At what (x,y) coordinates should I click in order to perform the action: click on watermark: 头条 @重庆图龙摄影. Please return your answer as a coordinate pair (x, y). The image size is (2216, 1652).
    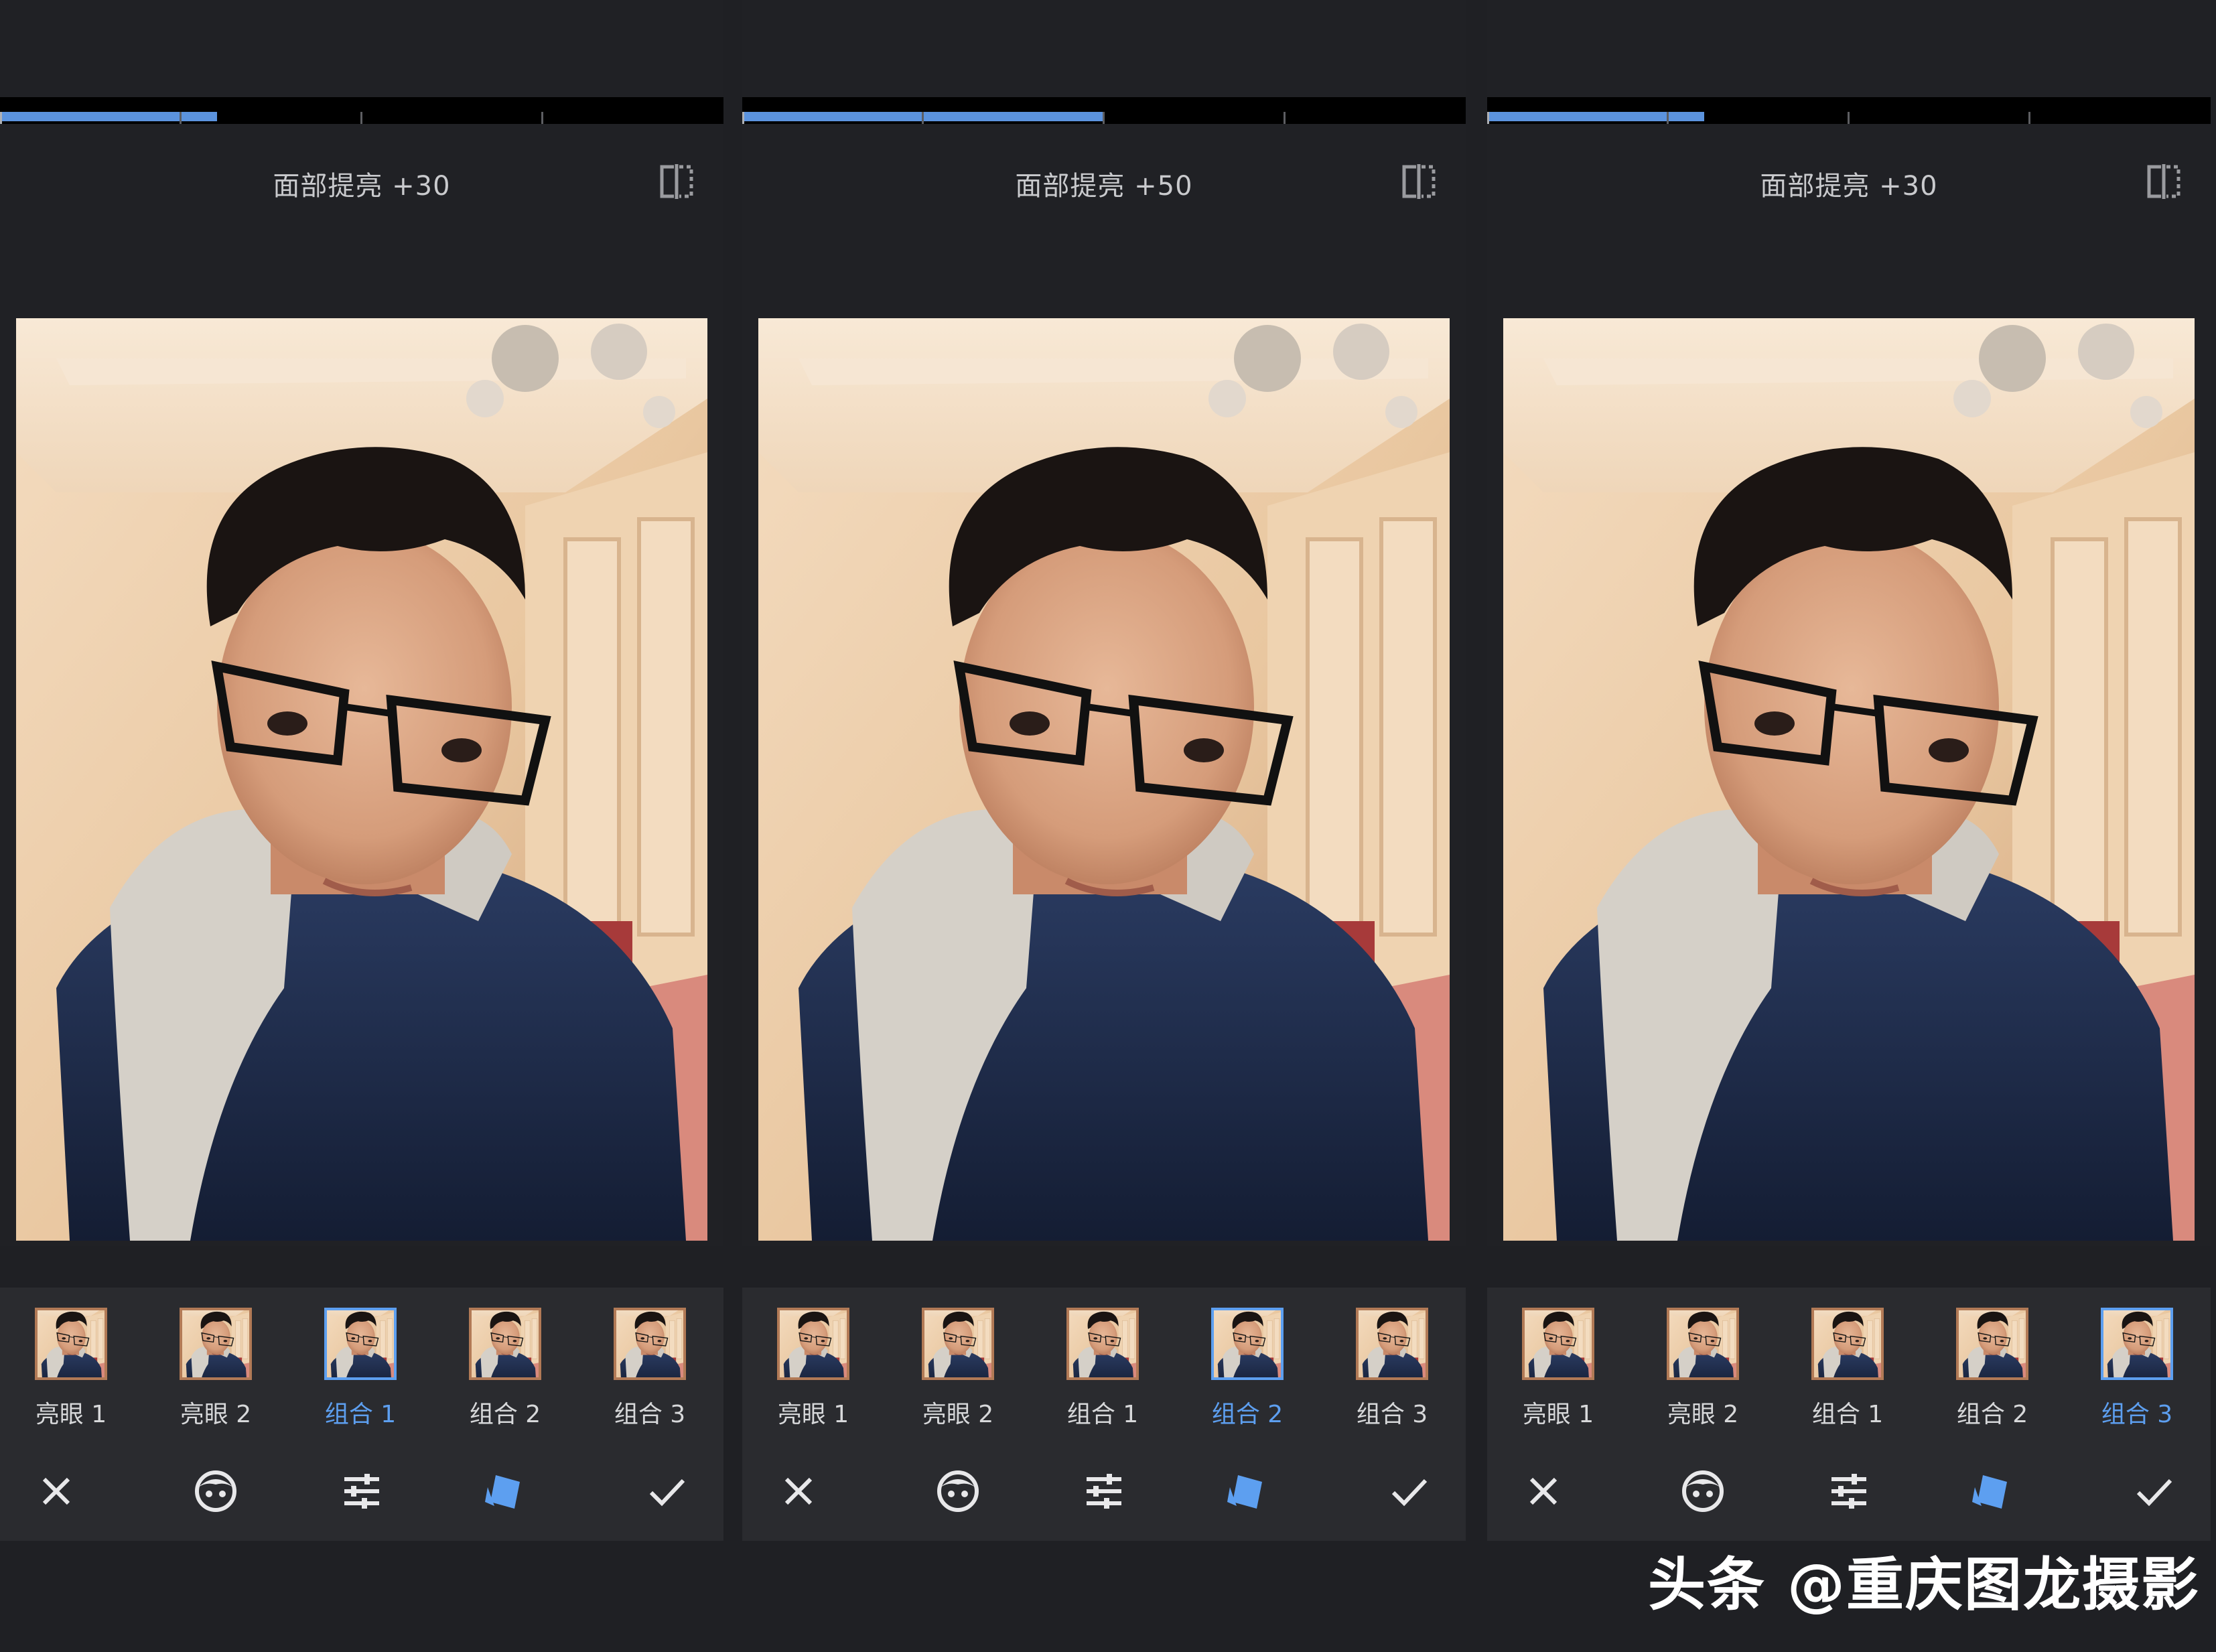
    Looking at the image, I should click on (1924, 1585).